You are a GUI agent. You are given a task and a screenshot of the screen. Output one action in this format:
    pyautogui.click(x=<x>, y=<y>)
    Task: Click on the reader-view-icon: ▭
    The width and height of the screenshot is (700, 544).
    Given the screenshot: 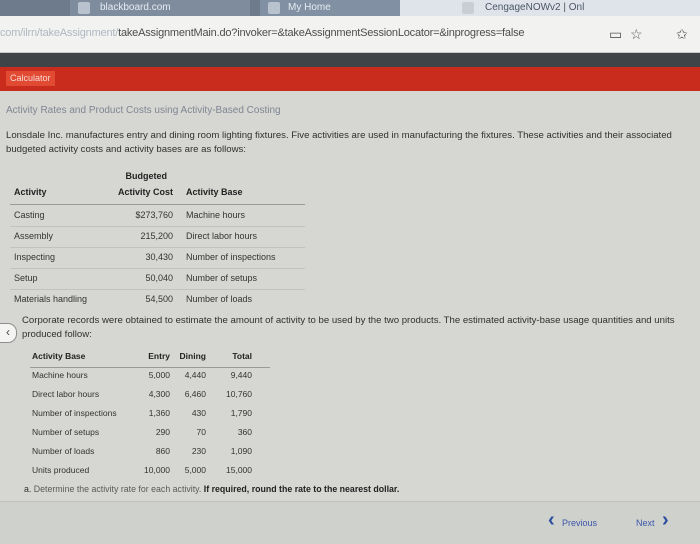 What is the action you would take?
    pyautogui.click(x=615, y=34)
    